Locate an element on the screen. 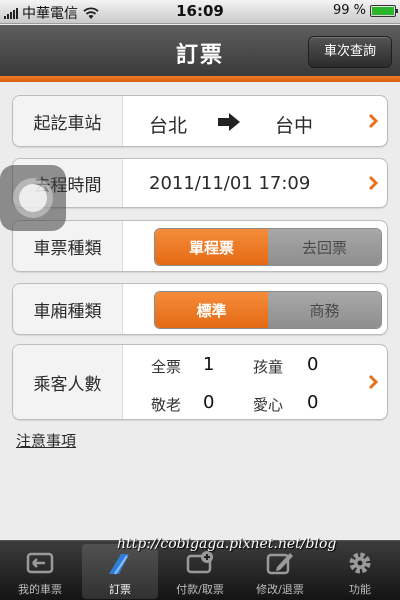  tab-label: 功能 is located at coordinates (360, 589).